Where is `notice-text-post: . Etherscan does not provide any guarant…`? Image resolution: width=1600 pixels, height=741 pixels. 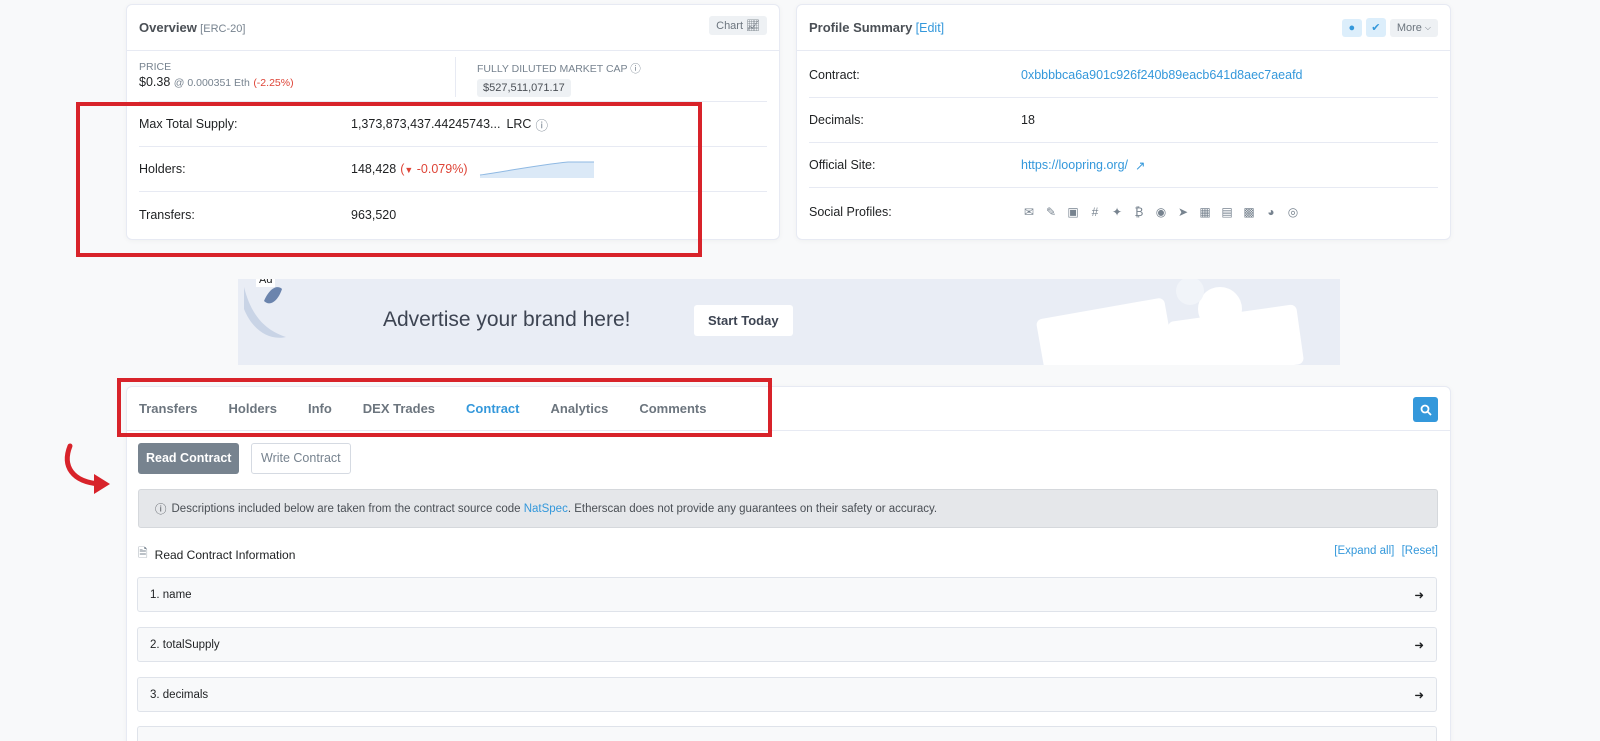
notice-text-post: . Etherscan does not provide any guarant… is located at coordinates (752, 508).